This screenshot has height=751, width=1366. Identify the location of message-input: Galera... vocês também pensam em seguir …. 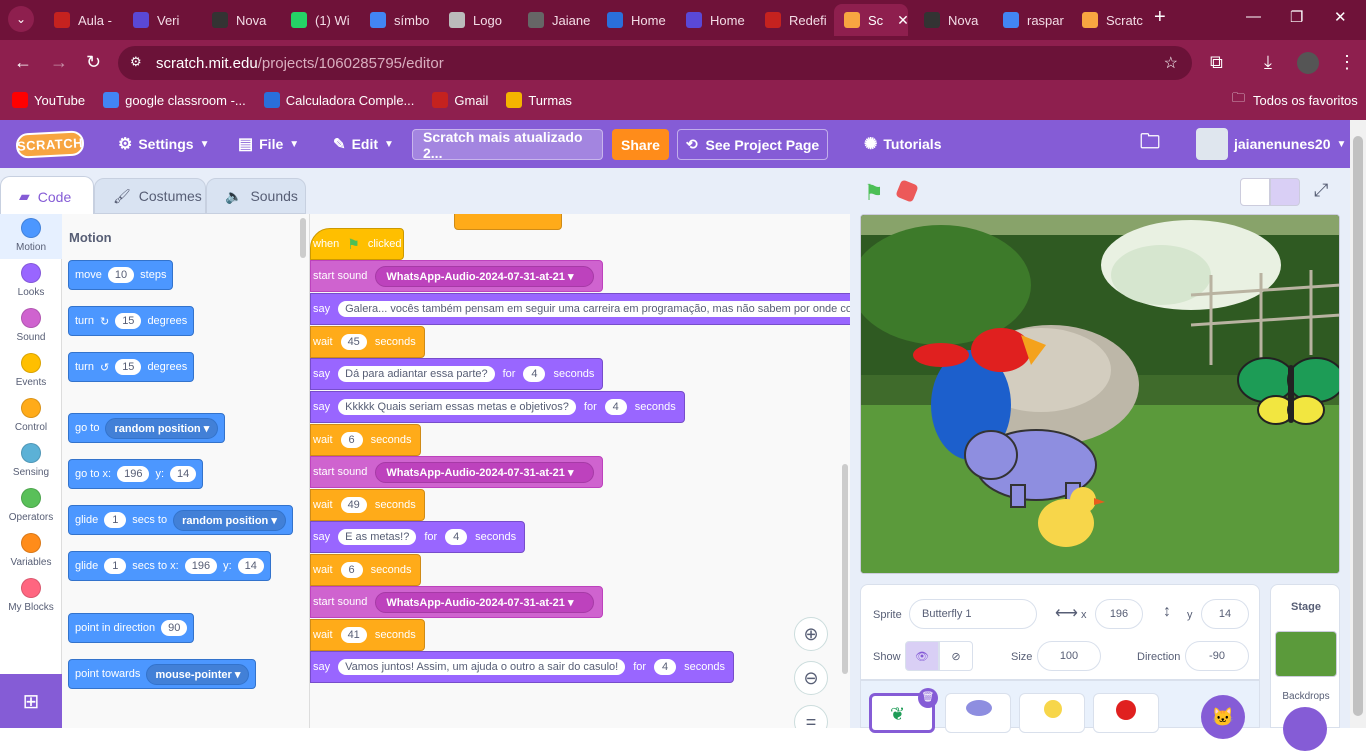
(594, 309).